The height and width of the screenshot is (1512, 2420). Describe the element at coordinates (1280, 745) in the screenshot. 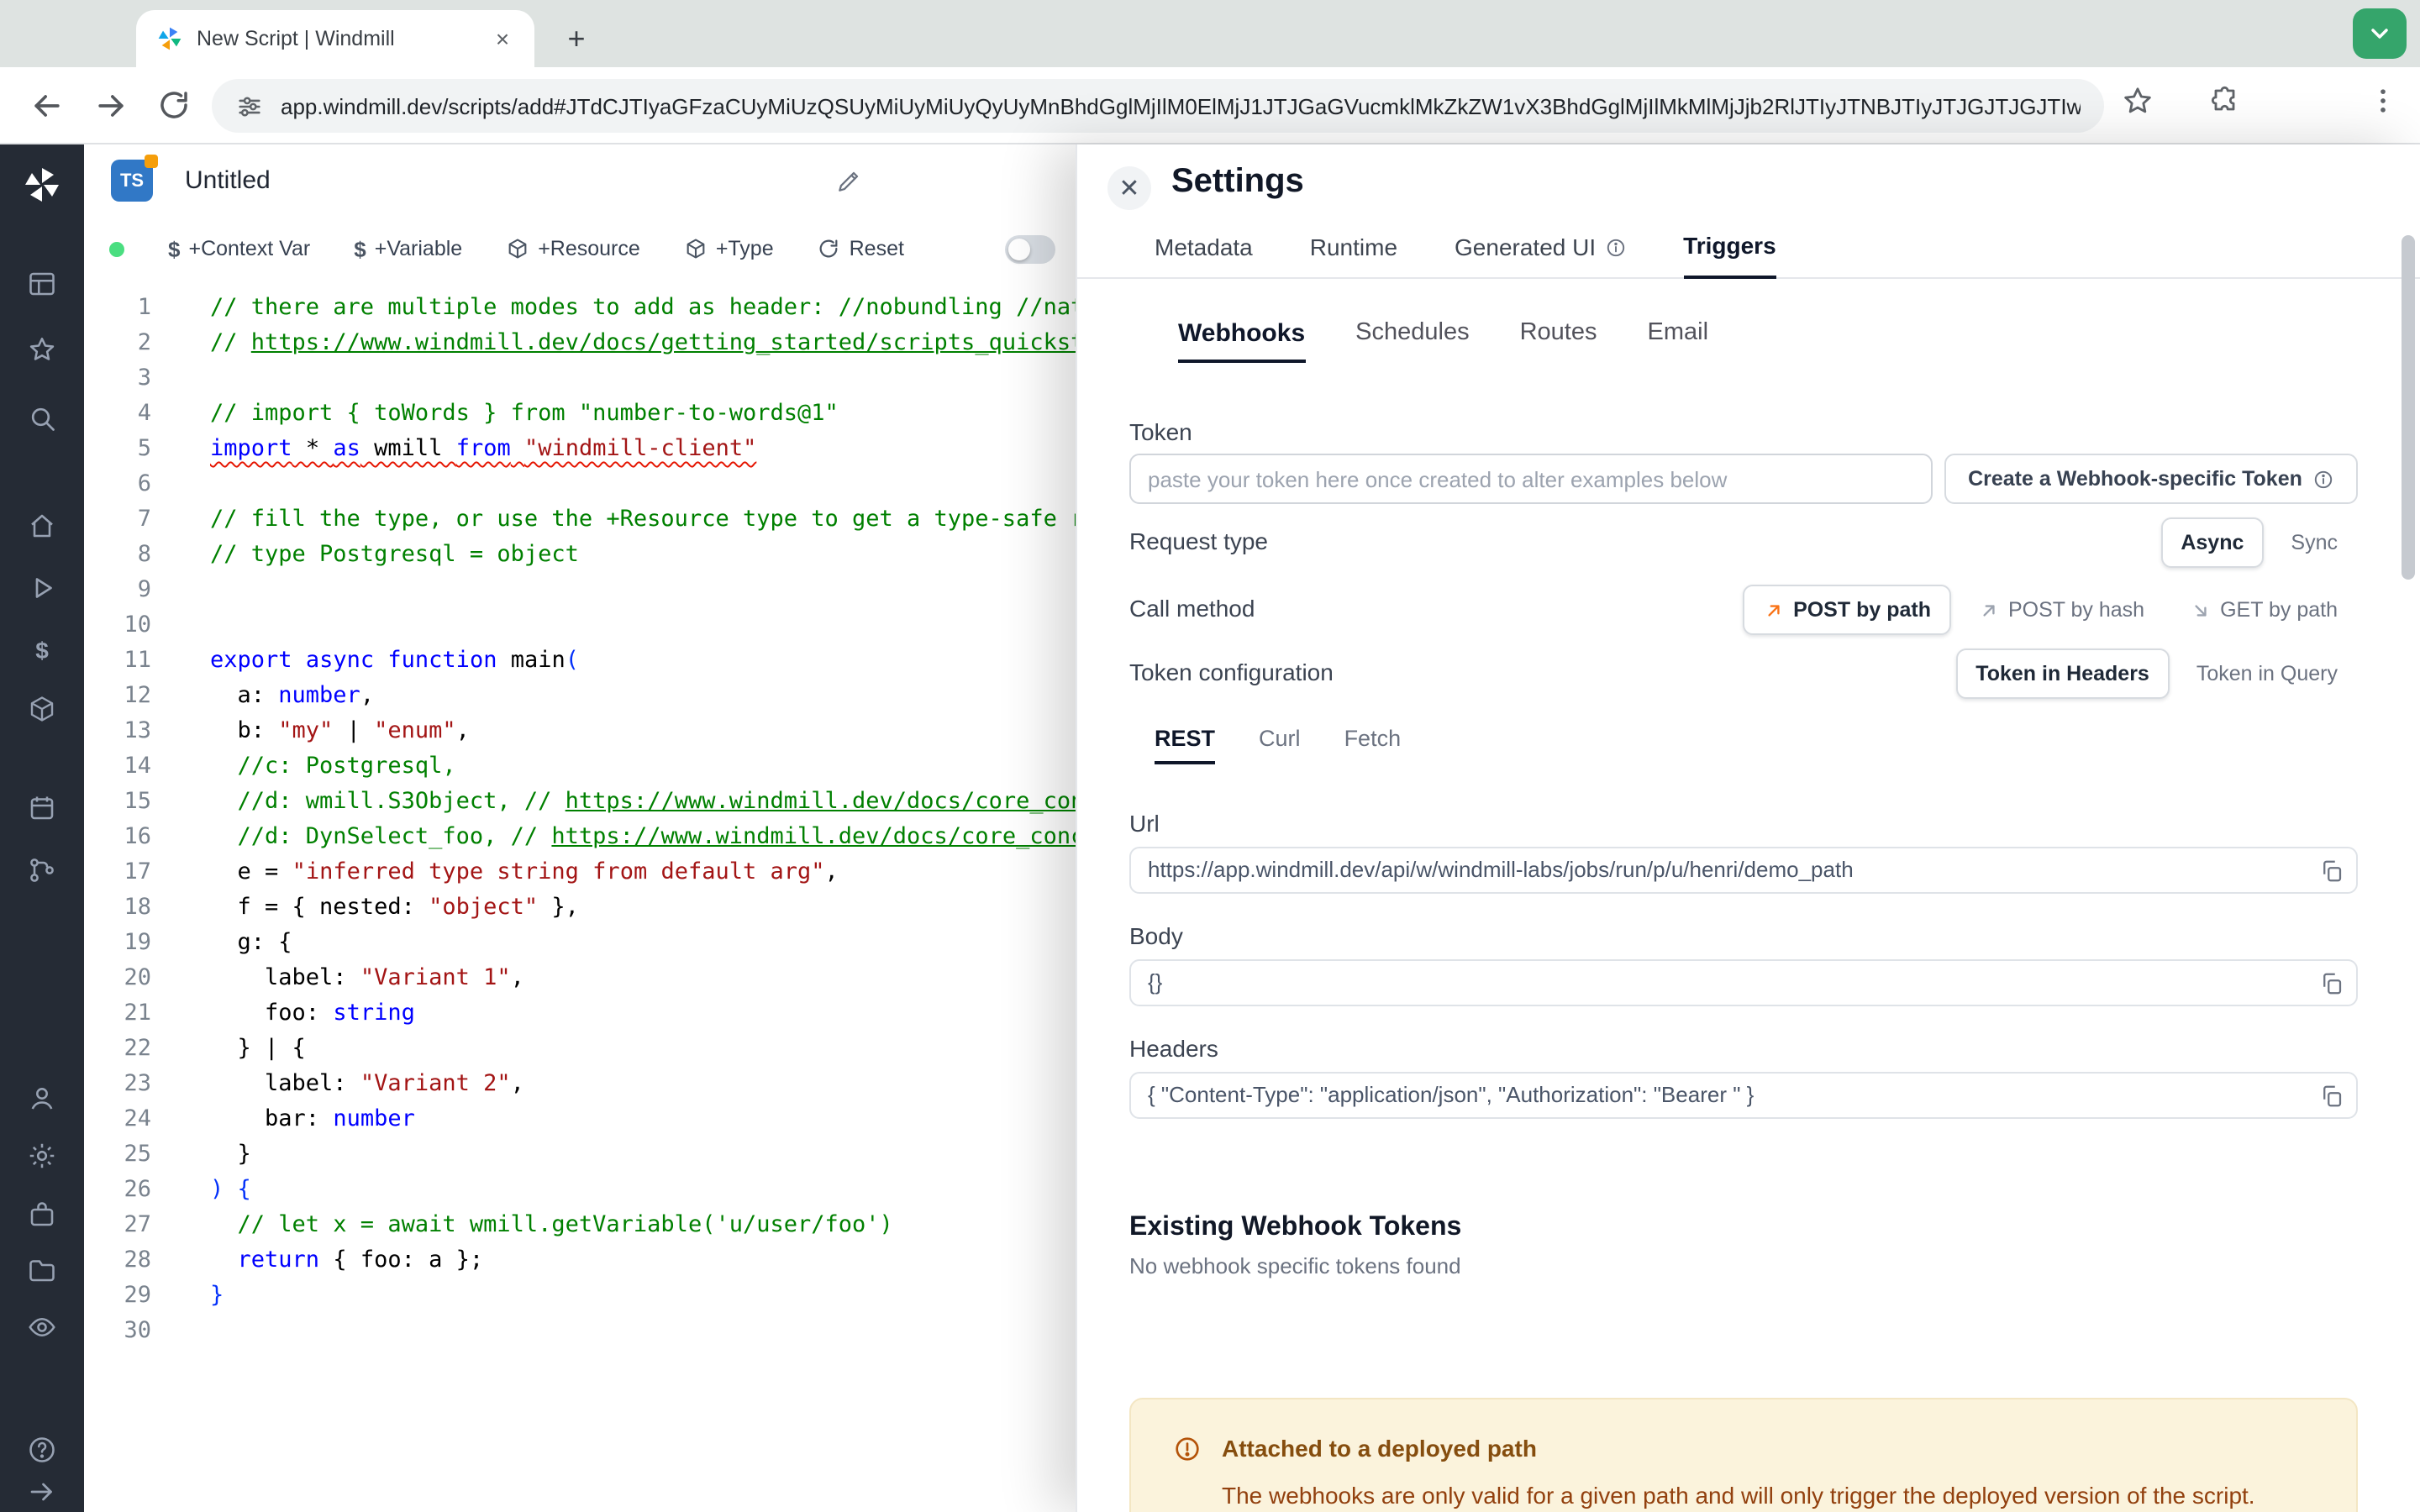

I see `snippet-tab-curl: Curl` at that location.